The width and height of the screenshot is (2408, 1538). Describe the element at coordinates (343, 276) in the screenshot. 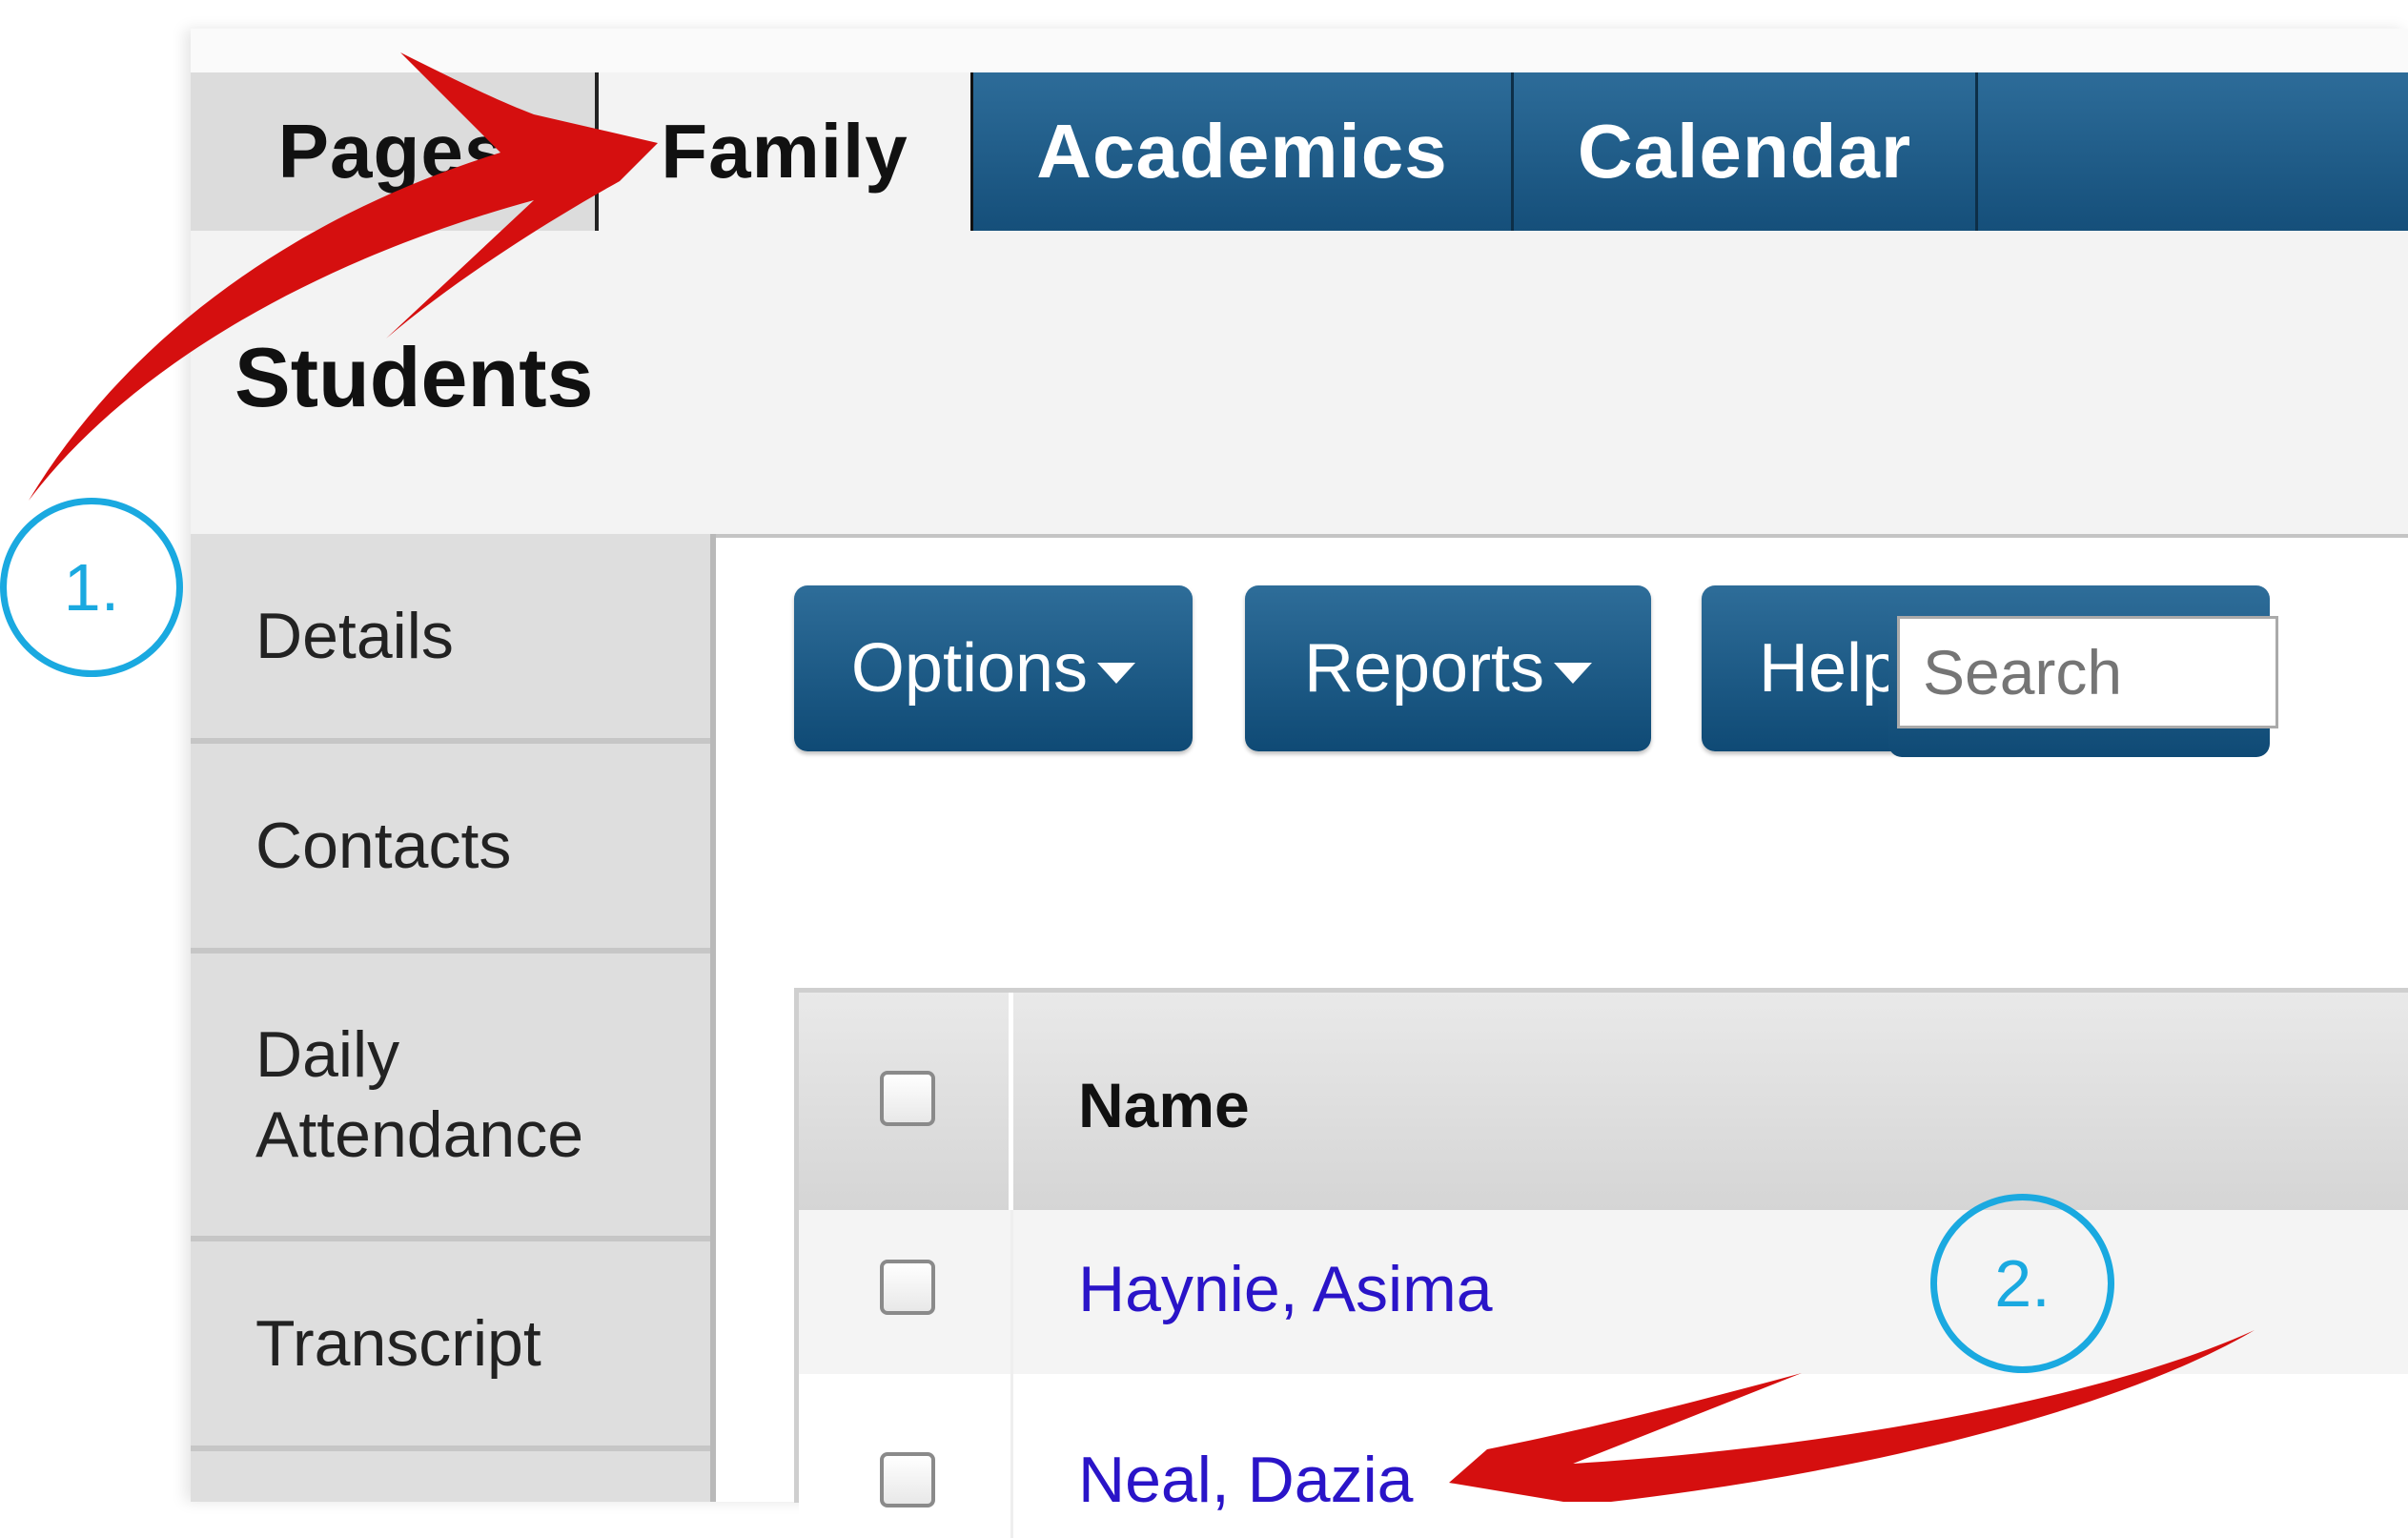

I see `arrow-step1` at that location.